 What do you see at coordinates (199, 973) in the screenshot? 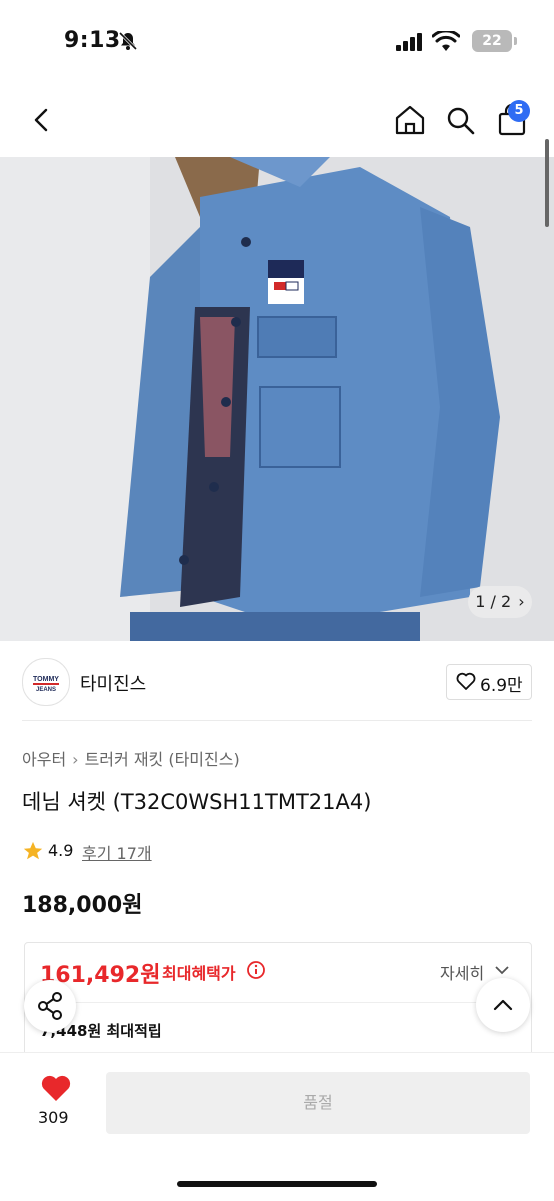
I see `max-benefit-label: 최대혜택가` at bounding box center [199, 973].